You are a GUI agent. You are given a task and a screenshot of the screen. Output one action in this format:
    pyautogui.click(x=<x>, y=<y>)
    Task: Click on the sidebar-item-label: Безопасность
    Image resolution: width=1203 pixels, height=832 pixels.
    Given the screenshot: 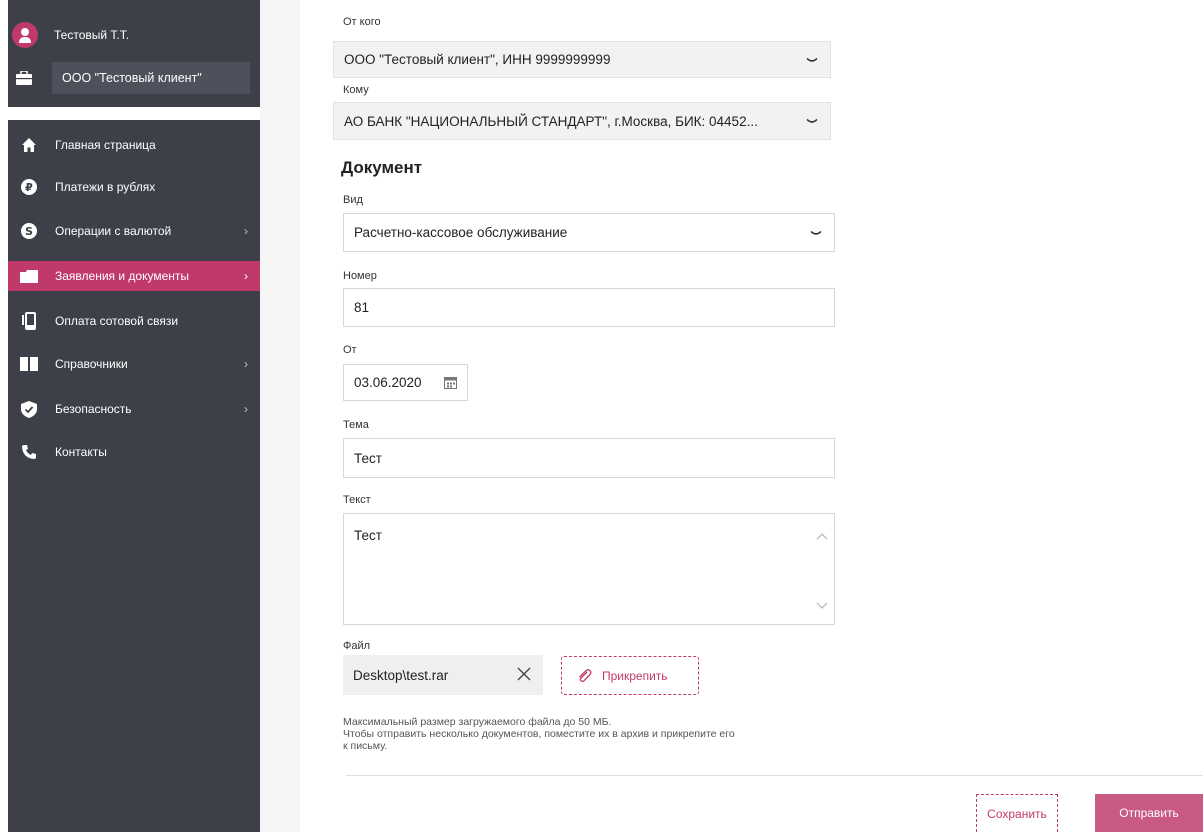 What is the action you would take?
    pyautogui.click(x=93, y=409)
    